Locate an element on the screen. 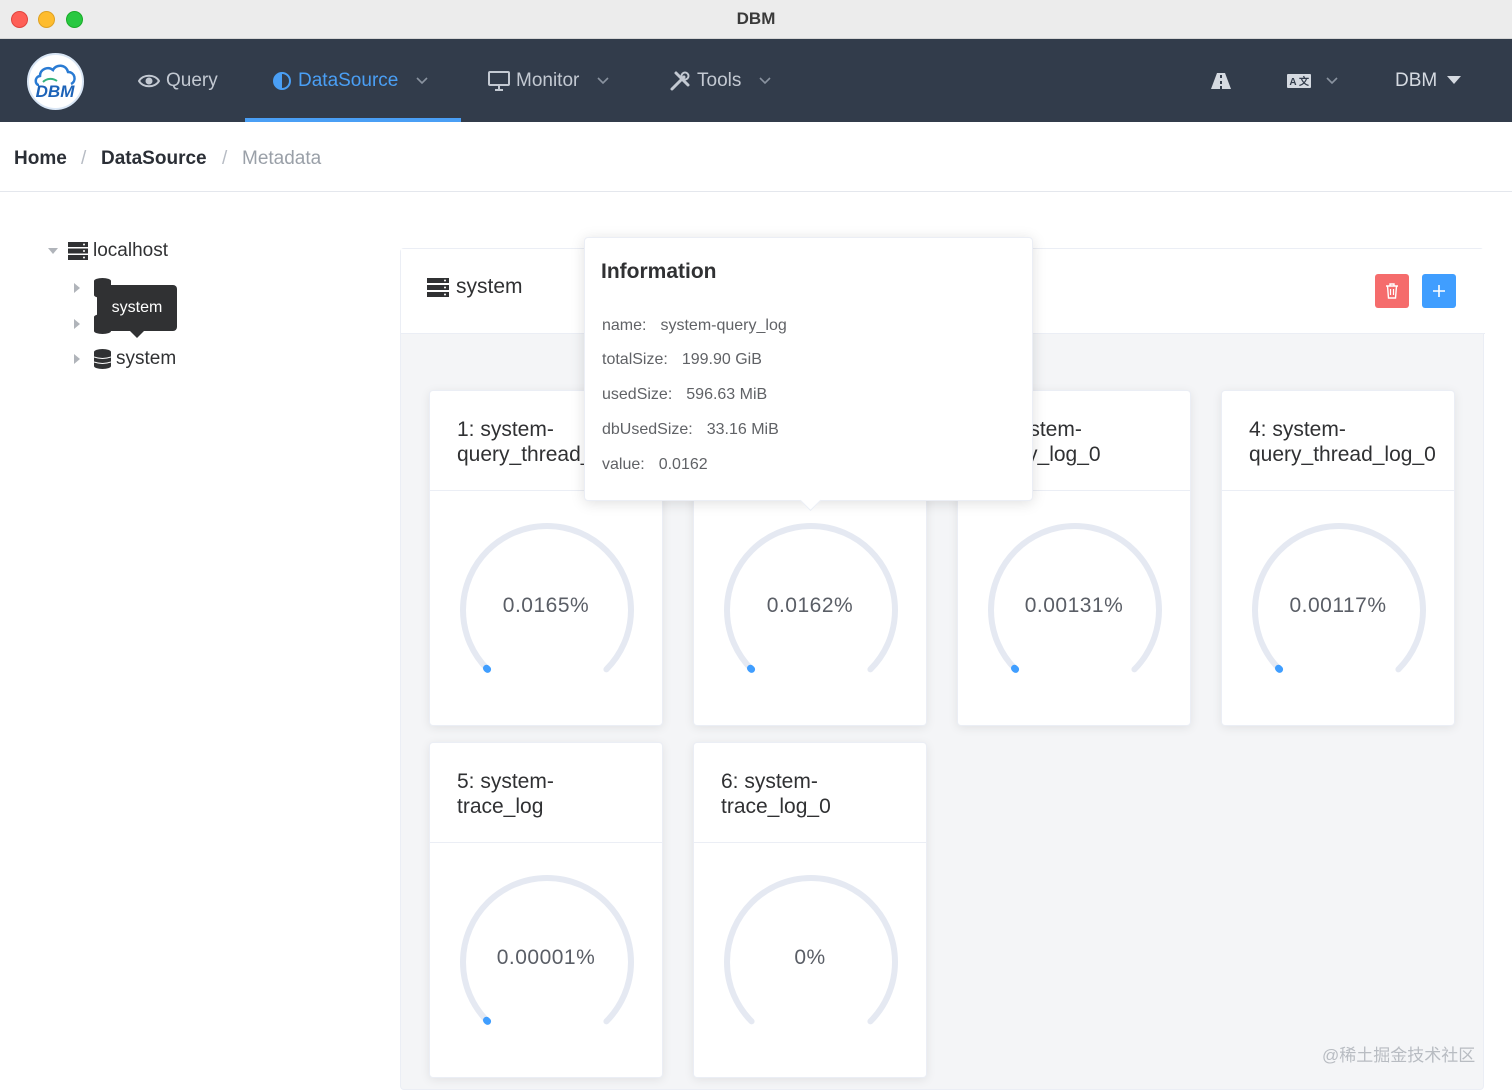 The image size is (1512, 1090). popover-value: system-query_log is located at coordinates (723, 325).